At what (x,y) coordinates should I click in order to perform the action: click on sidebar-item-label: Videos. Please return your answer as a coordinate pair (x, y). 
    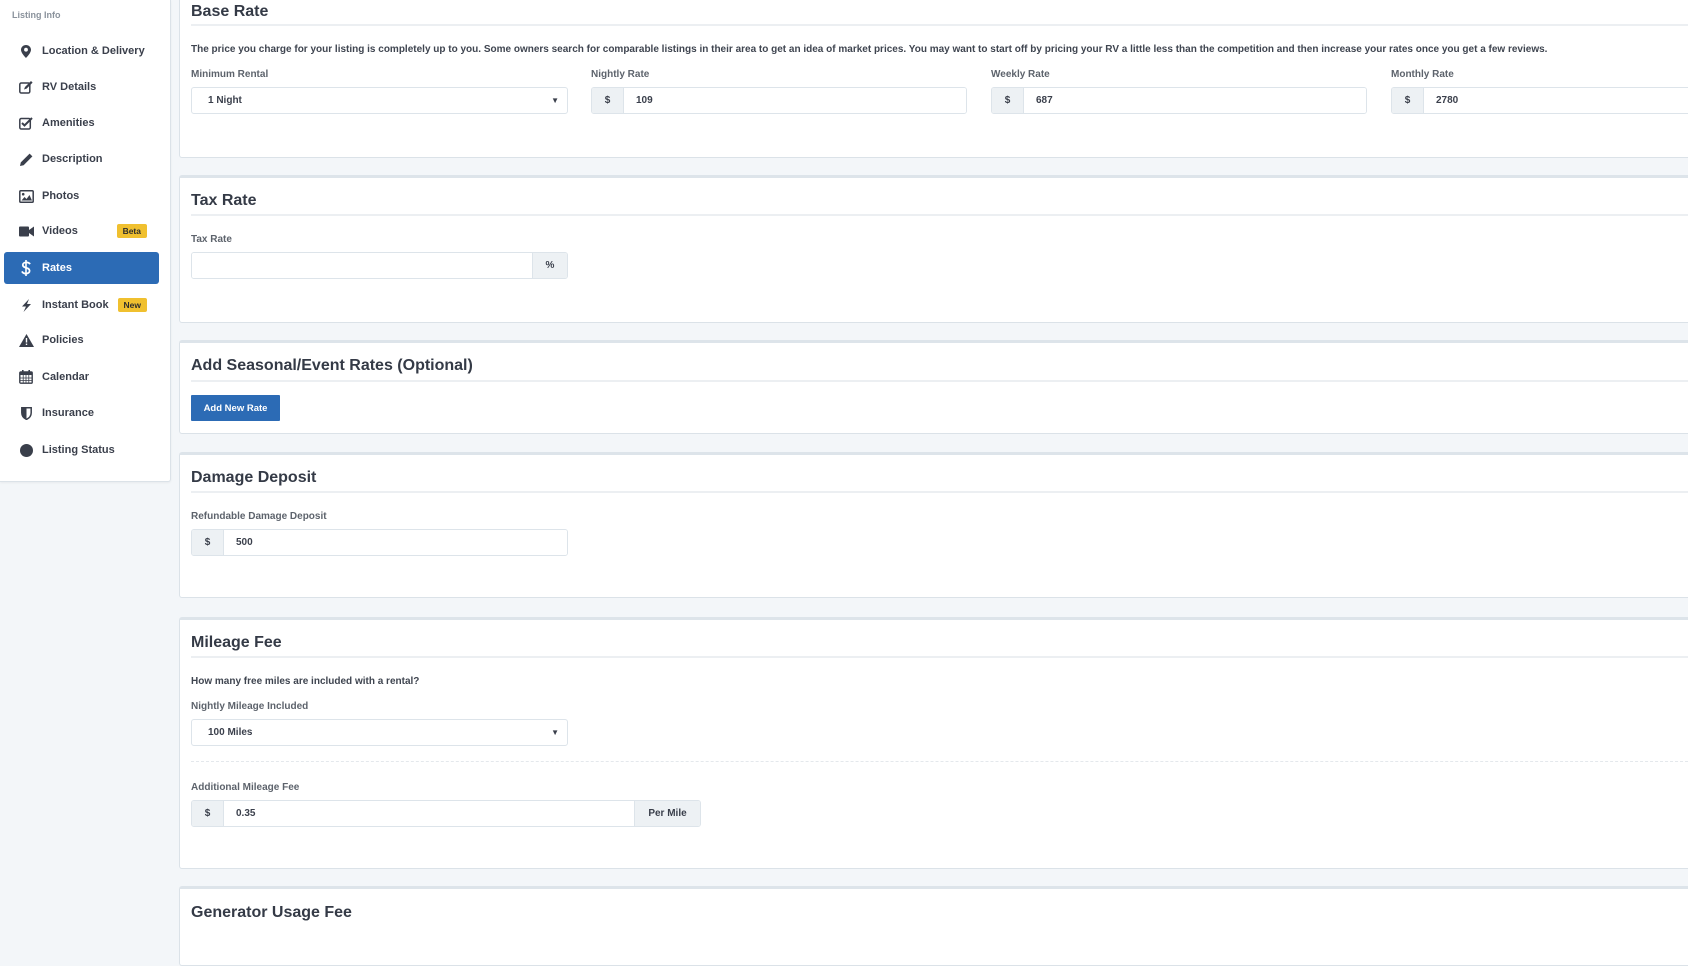
    Looking at the image, I should click on (60, 231).